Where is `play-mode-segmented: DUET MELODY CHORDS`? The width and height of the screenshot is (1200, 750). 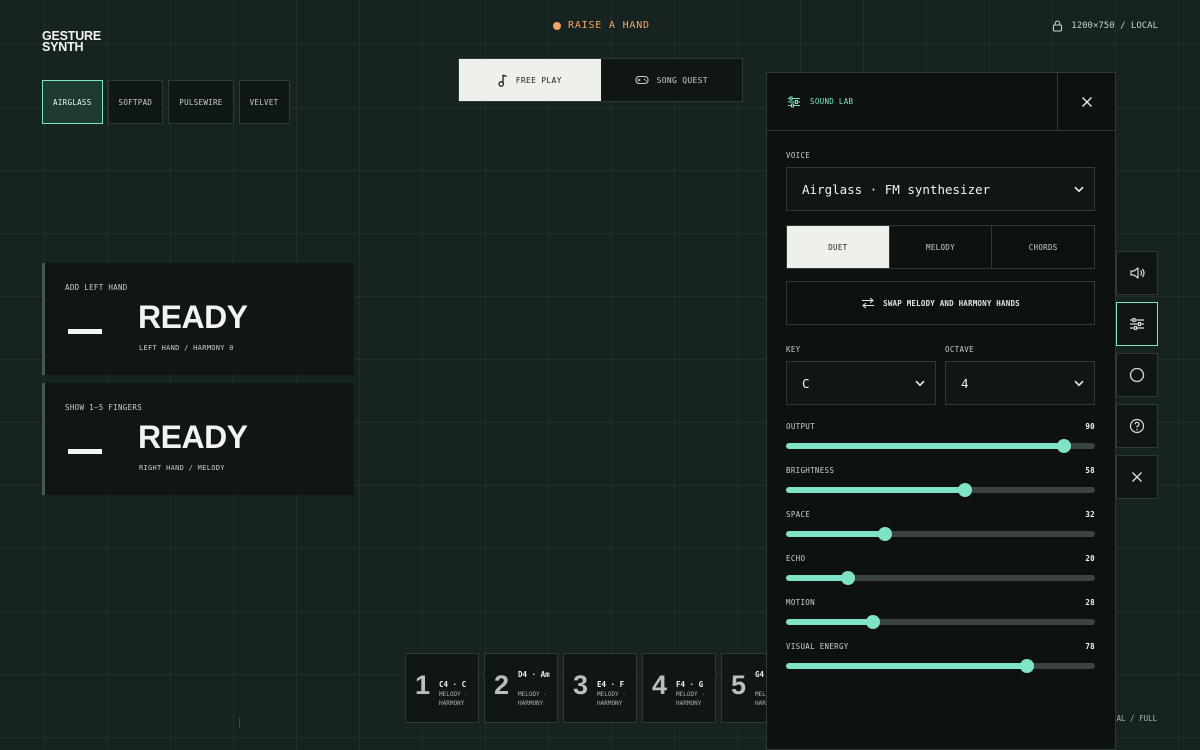 play-mode-segmented: DUET MELODY CHORDS is located at coordinates (940, 247).